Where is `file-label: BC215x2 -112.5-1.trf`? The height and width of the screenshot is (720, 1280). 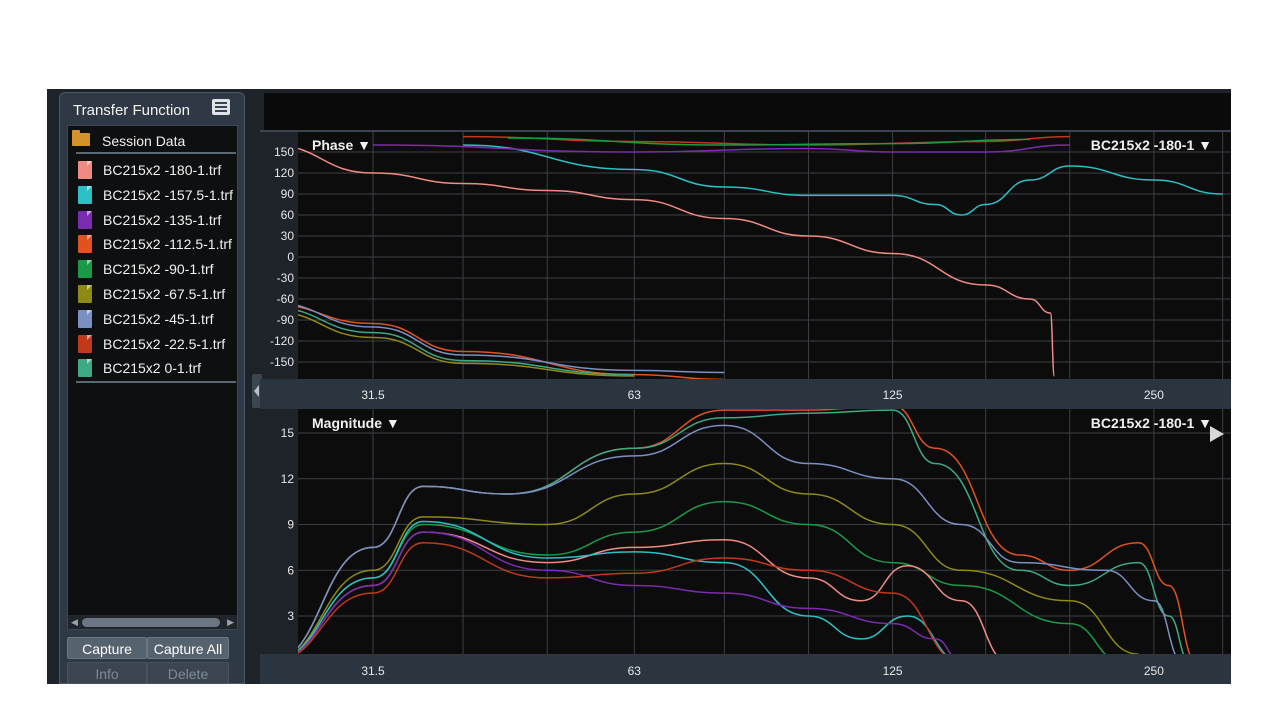 file-label: BC215x2 -112.5-1.trf is located at coordinates (167, 244).